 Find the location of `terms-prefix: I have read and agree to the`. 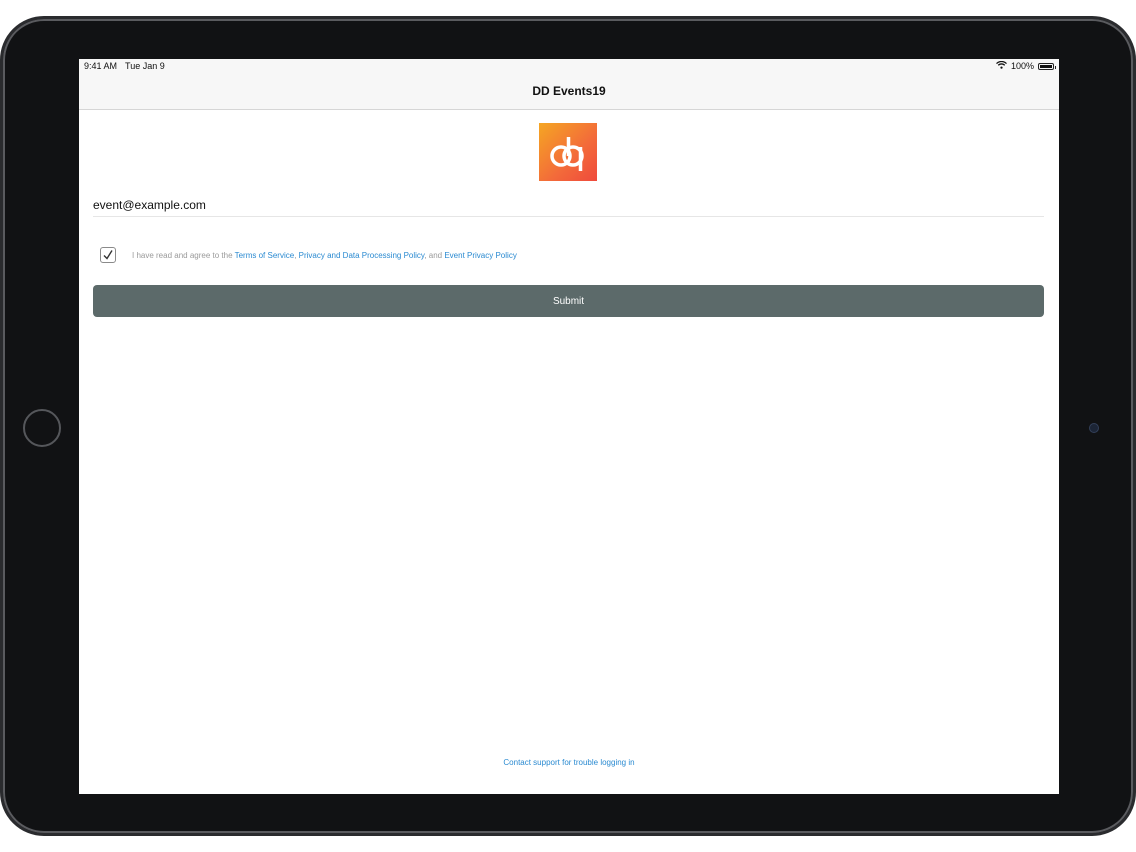

terms-prefix: I have read and agree to the is located at coordinates (183, 255).